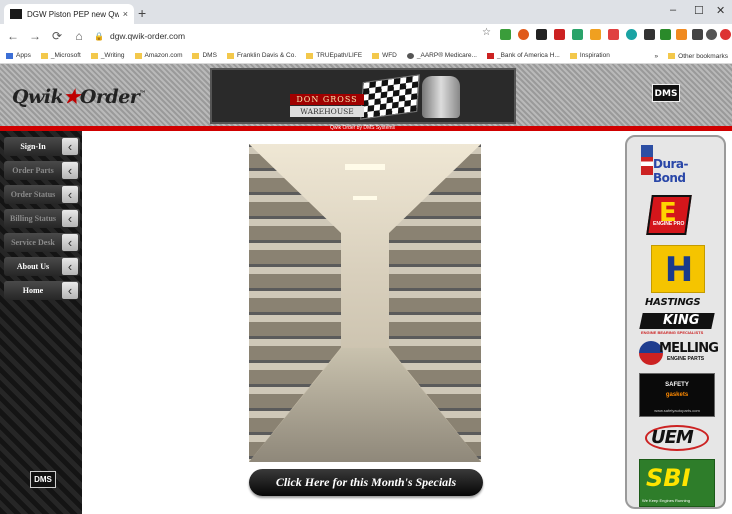 The width and height of the screenshot is (732, 514). I want to click on browser-toolbar: ← → ⟳ ⌂ 🔒 dgw.qwik-order.com, so click(366, 36).